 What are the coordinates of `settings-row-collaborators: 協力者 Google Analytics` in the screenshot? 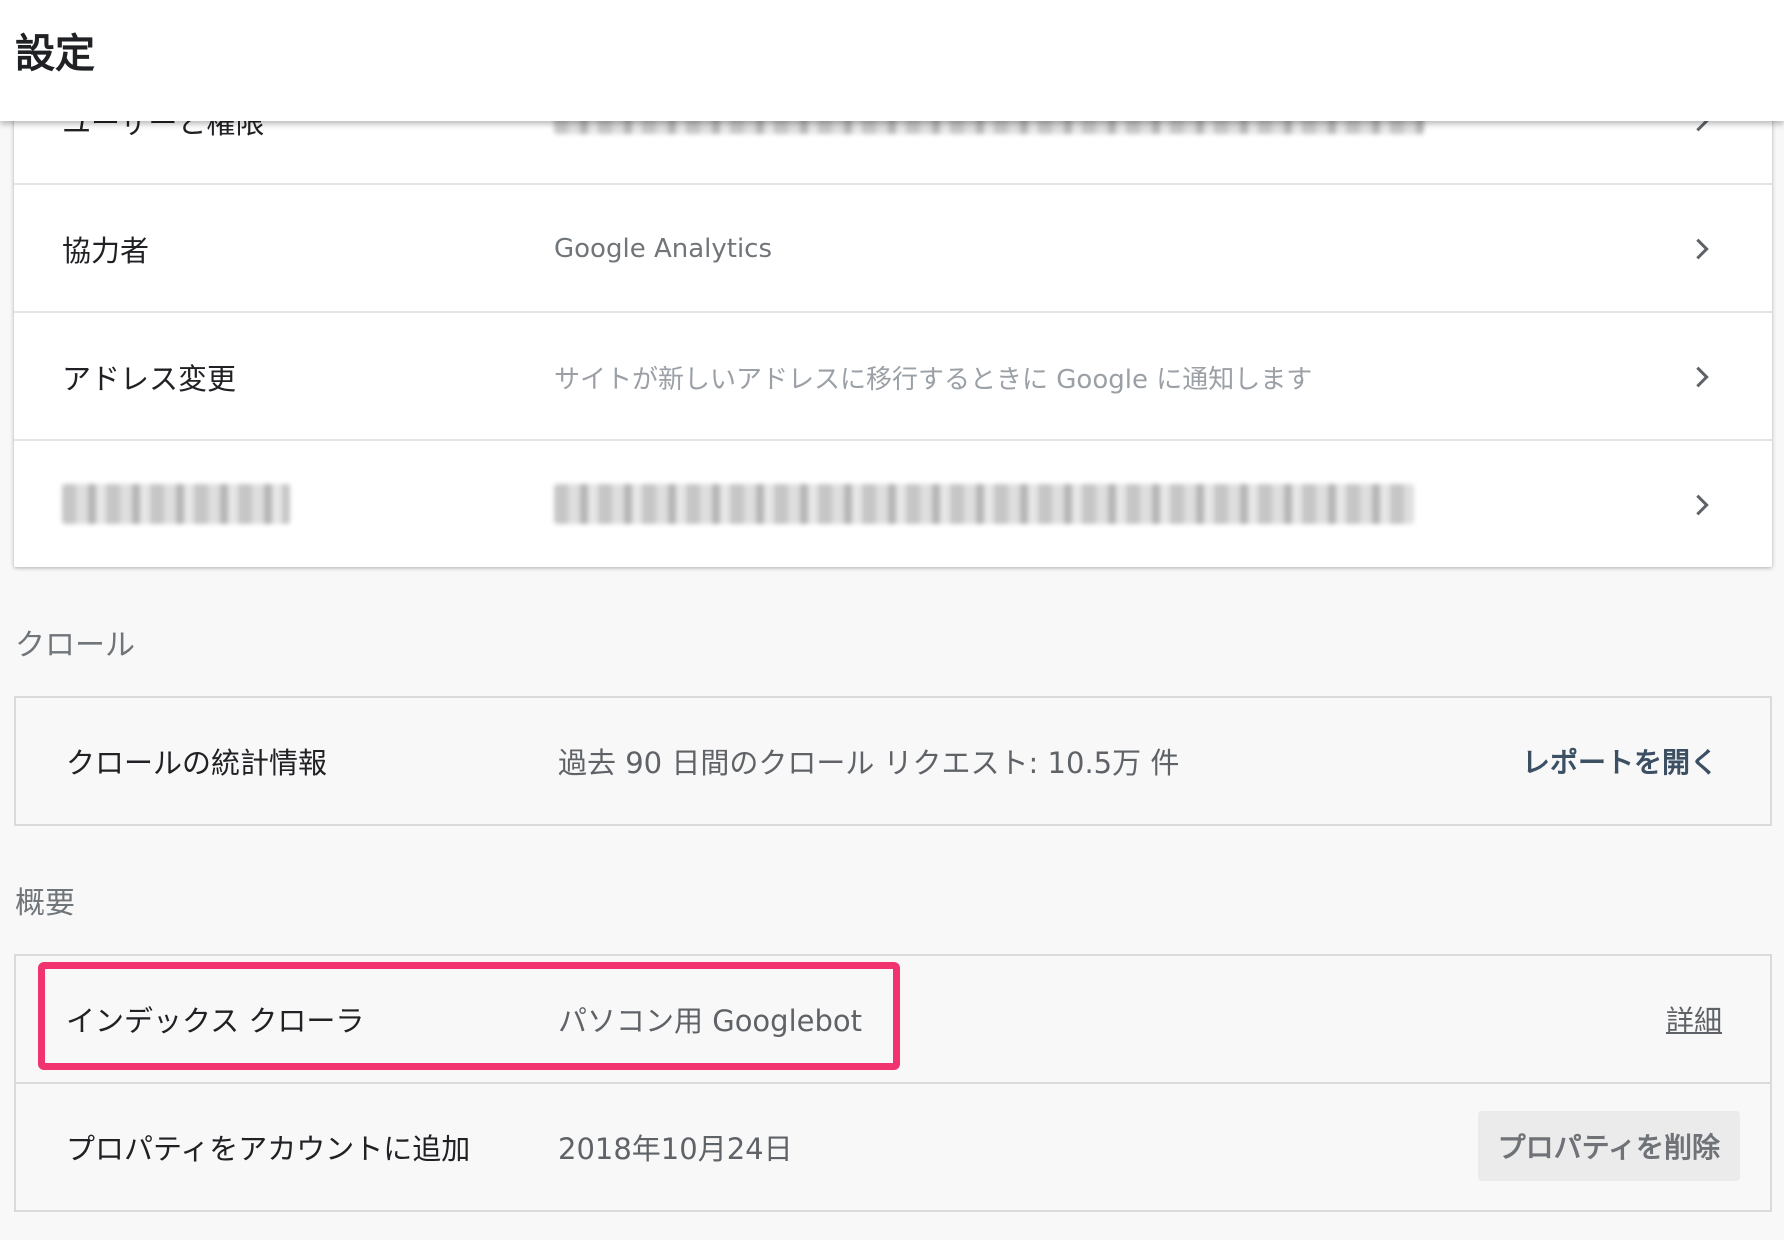 It's located at (893, 249).